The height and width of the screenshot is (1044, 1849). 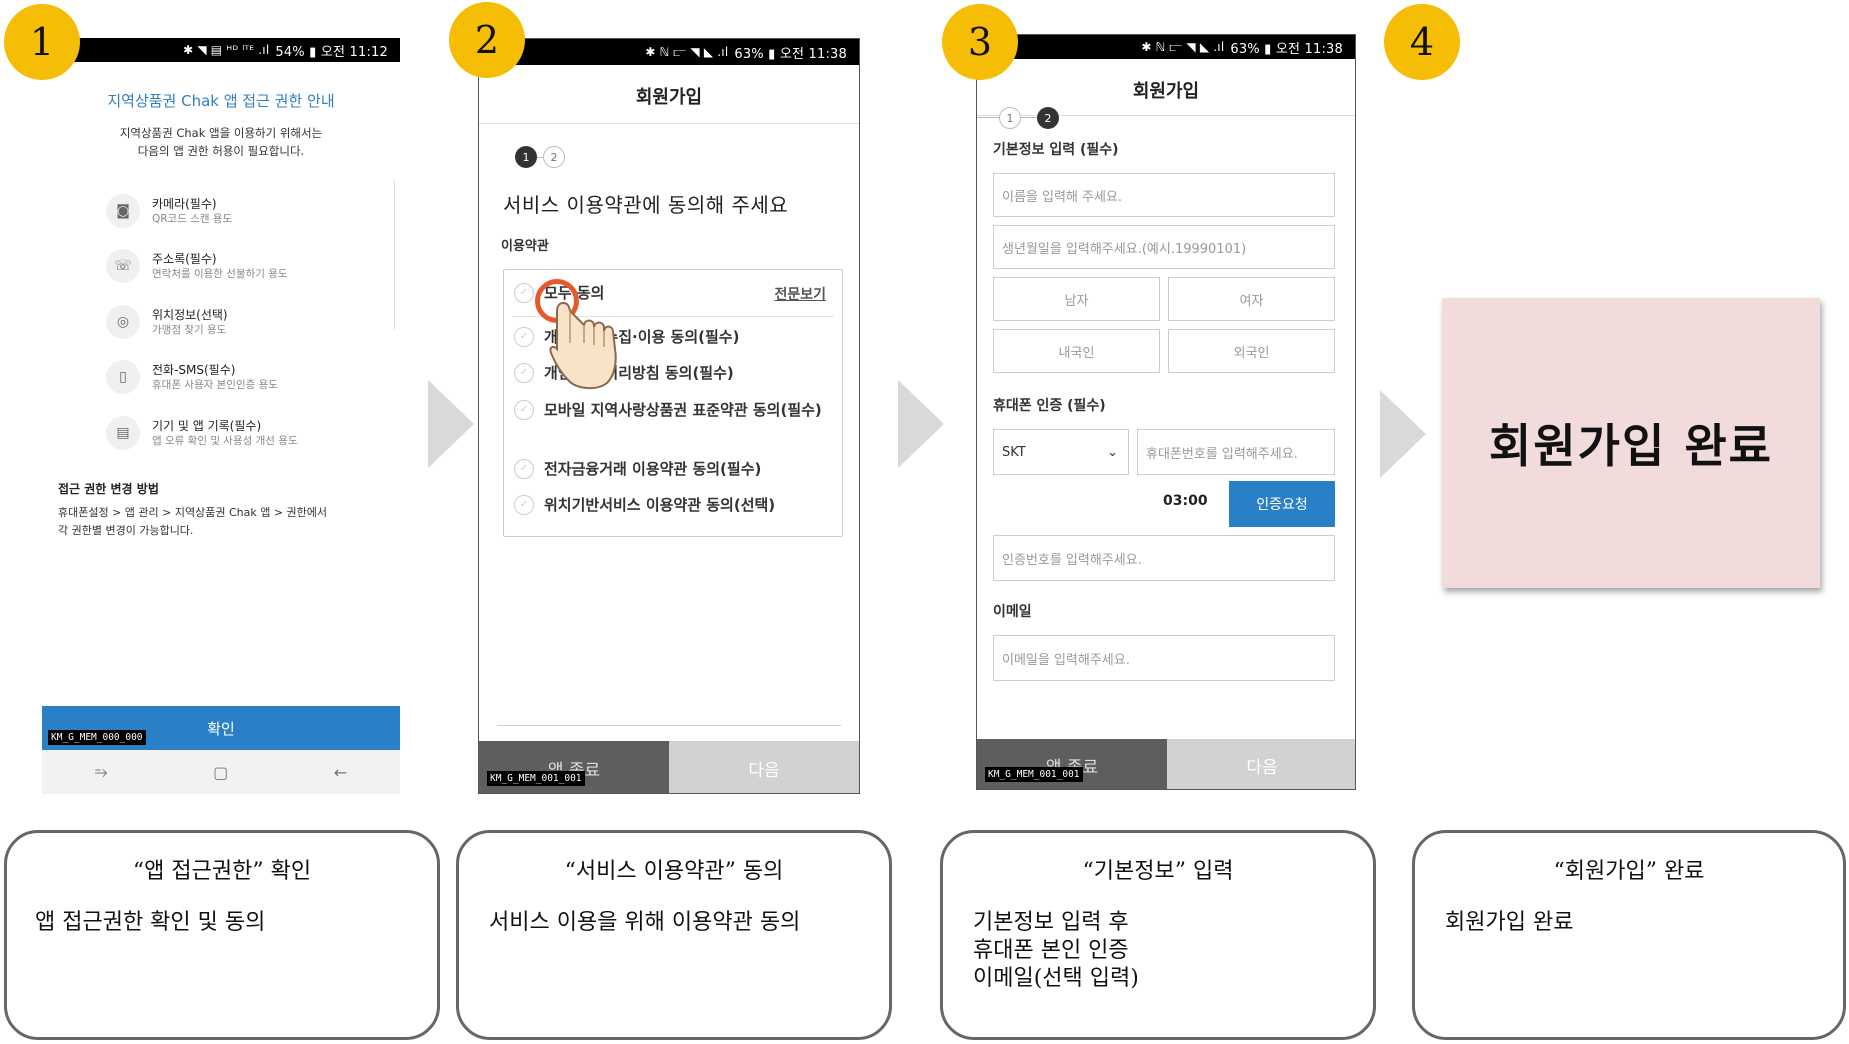 What do you see at coordinates (1158, 935) in the screenshot?
I see `caption-box-3: “기본정보” 입력 기본정보 입력 후 휴대폰 본인 인증 이메일(선택 입력)` at bounding box center [1158, 935].